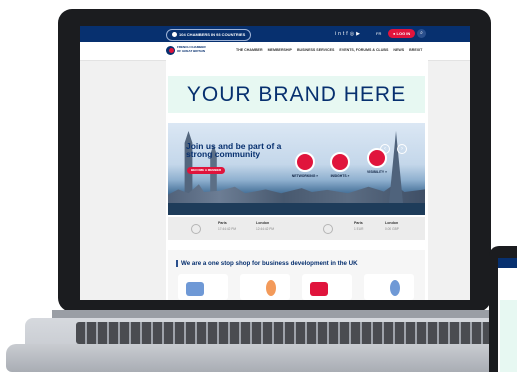  Describe the element at coordinates (265, 229) in the screenshot. I see `london-time-value: 12:44:42 PM` at that location.